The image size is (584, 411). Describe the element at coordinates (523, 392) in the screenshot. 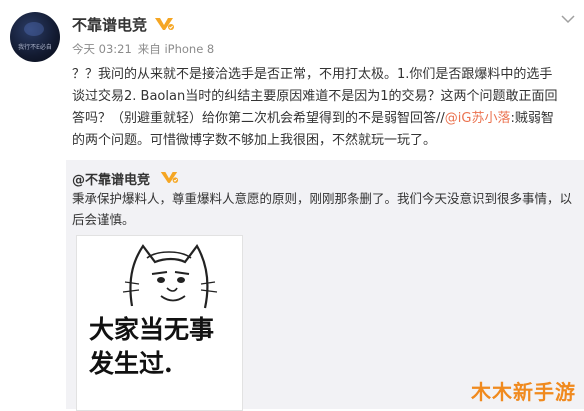

I see `watermark-logo: 木木新手游` at that location.